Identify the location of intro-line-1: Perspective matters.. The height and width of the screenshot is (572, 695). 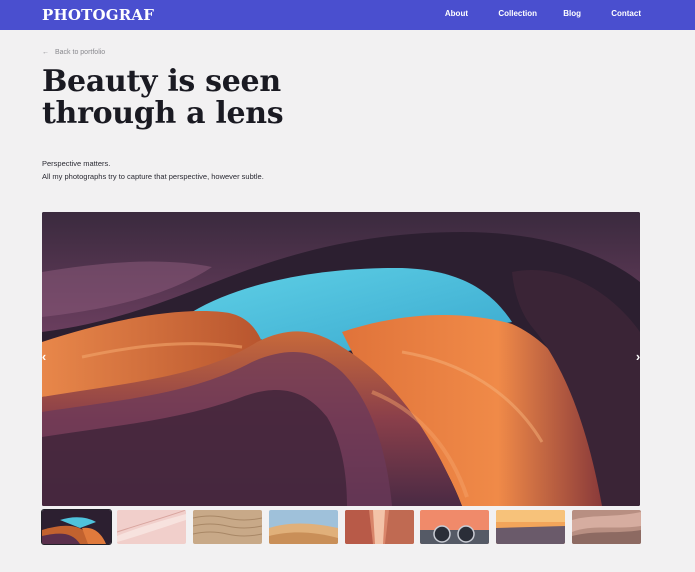
(76, 163).